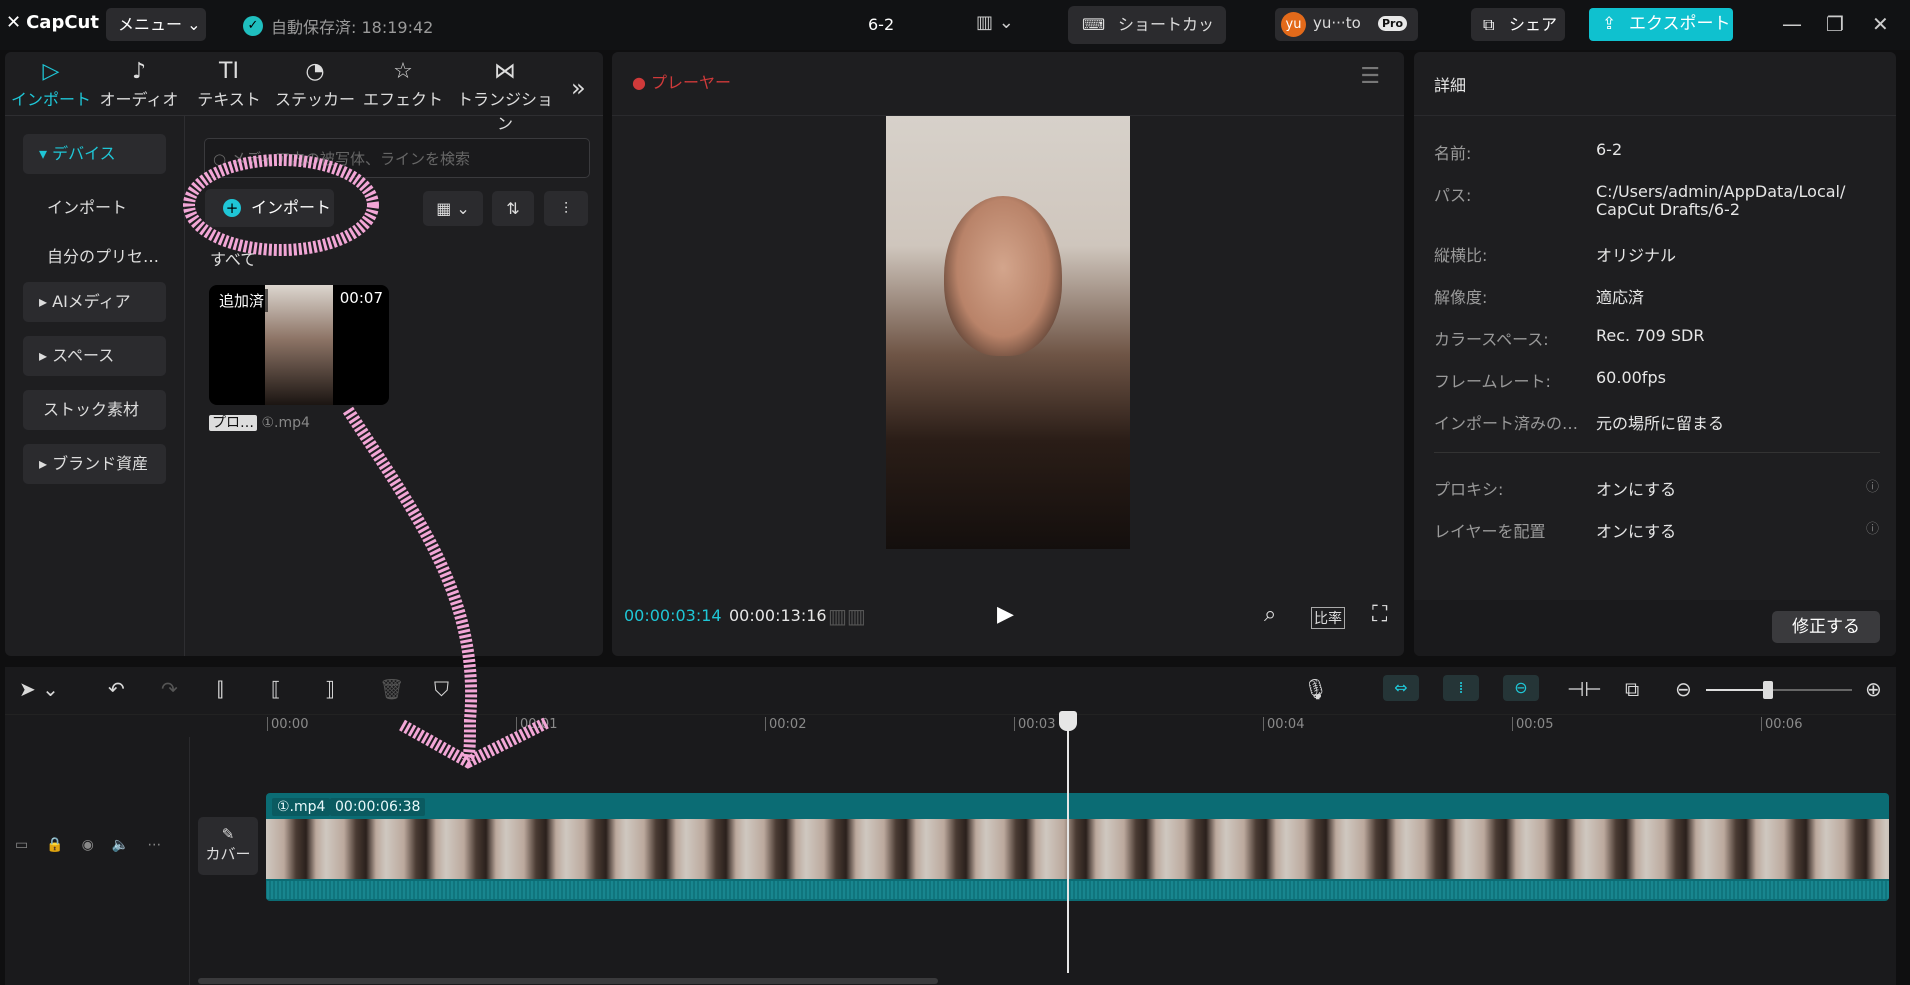 The image size is (1910, 985). What do you see at coordinates (1826, 627) in the screenshot?
I see `fix-button: 修正する` at bounding box center [1826, 627].